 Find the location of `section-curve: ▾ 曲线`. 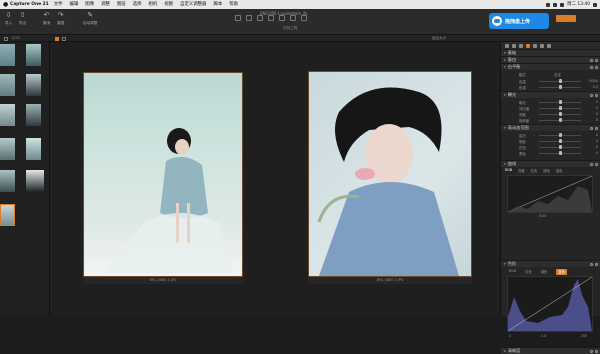

section-curve: ▾ 曲线 is located at coordinates (550, 163).